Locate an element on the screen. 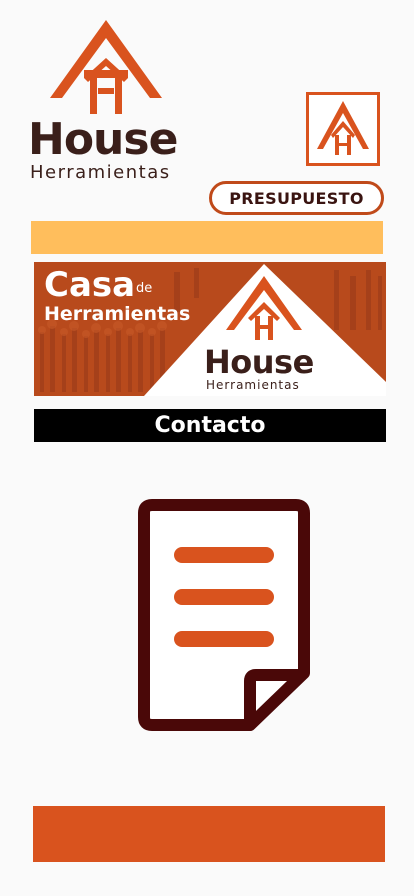 The image size is (414, 896). yellow-banner-bar is located at coordinates (207, 237).